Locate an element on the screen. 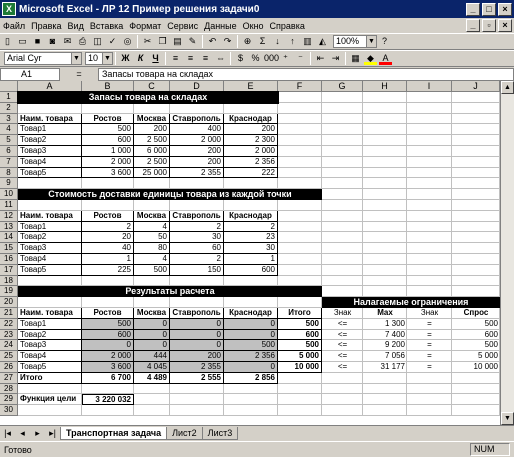  print-preview-icon: ◫ is located at coordinates (97, 41).